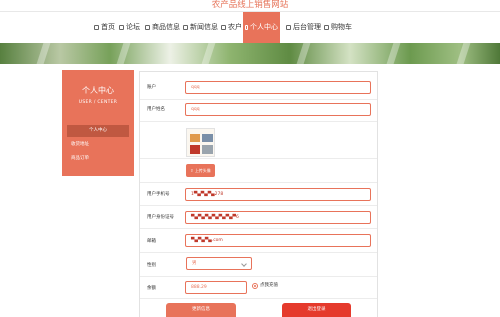 The height and width of the screenshot is (317, 500). What do you see at coordinates (108, 27) in the screenshot?
I see `nav-item-home-label: 首页` at bounding box center [108, 27].